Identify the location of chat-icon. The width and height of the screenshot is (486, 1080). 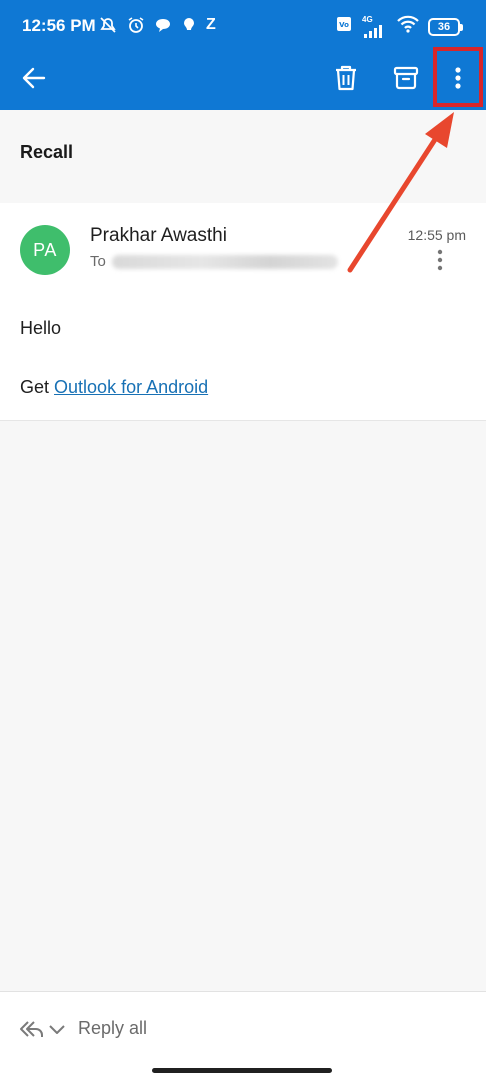
(163, 25).